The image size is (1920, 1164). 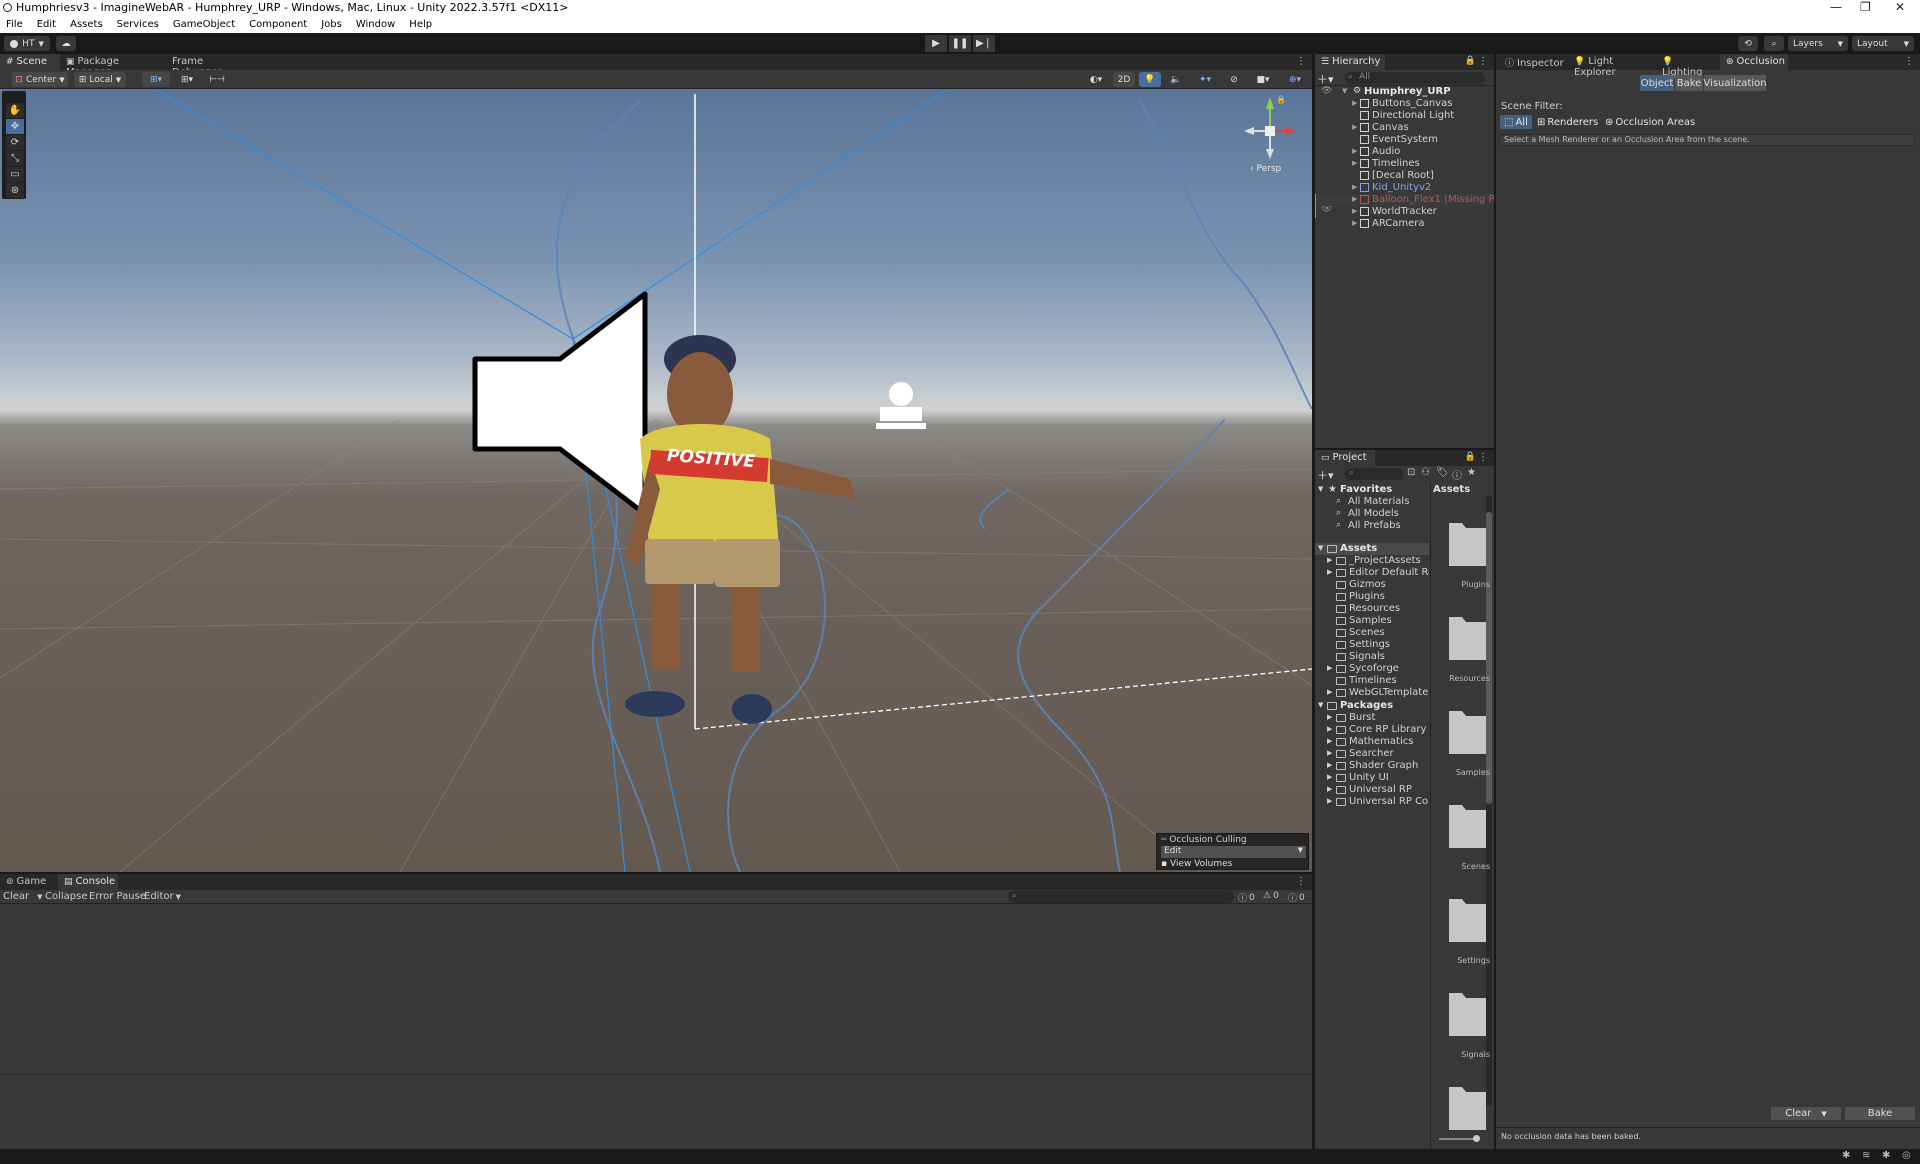 I want to click on packages-root: ▼ Packages, so click(x=1372, y=706).